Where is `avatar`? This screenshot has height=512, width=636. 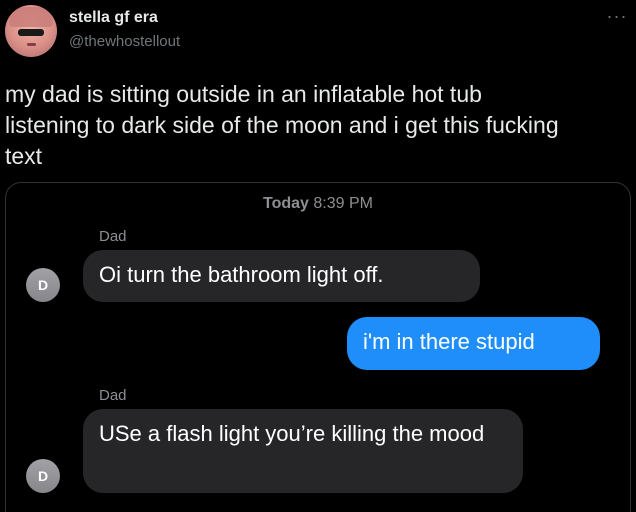 avatar is located at coordinates (31, 31).